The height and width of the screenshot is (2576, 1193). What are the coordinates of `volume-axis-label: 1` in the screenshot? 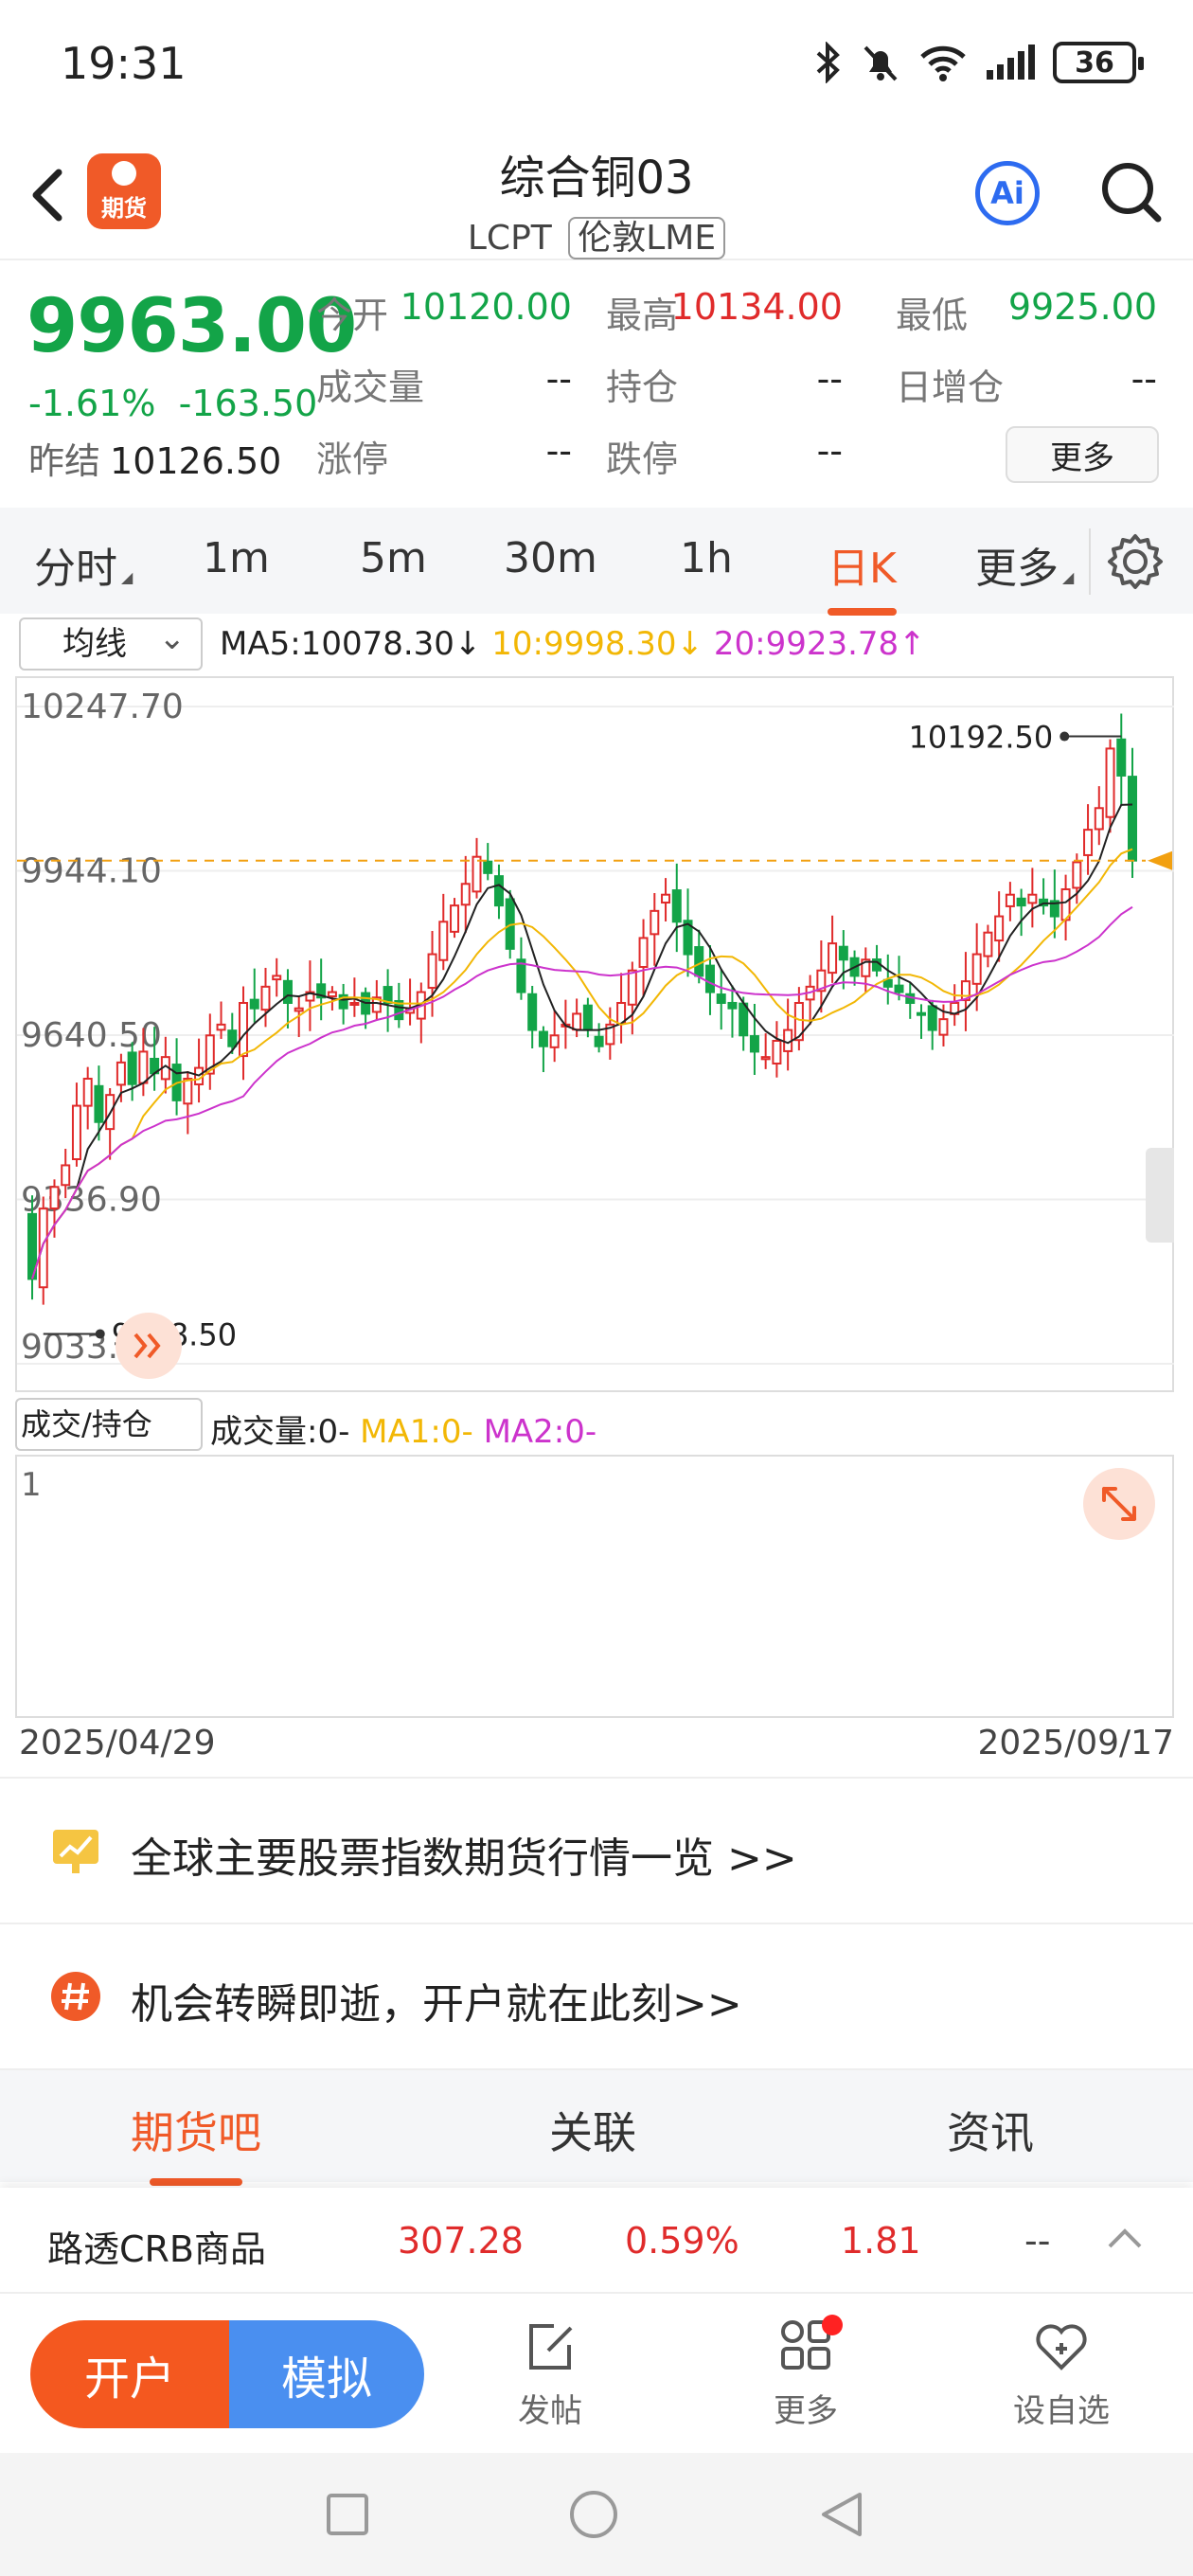 It's located at (31, 1485).